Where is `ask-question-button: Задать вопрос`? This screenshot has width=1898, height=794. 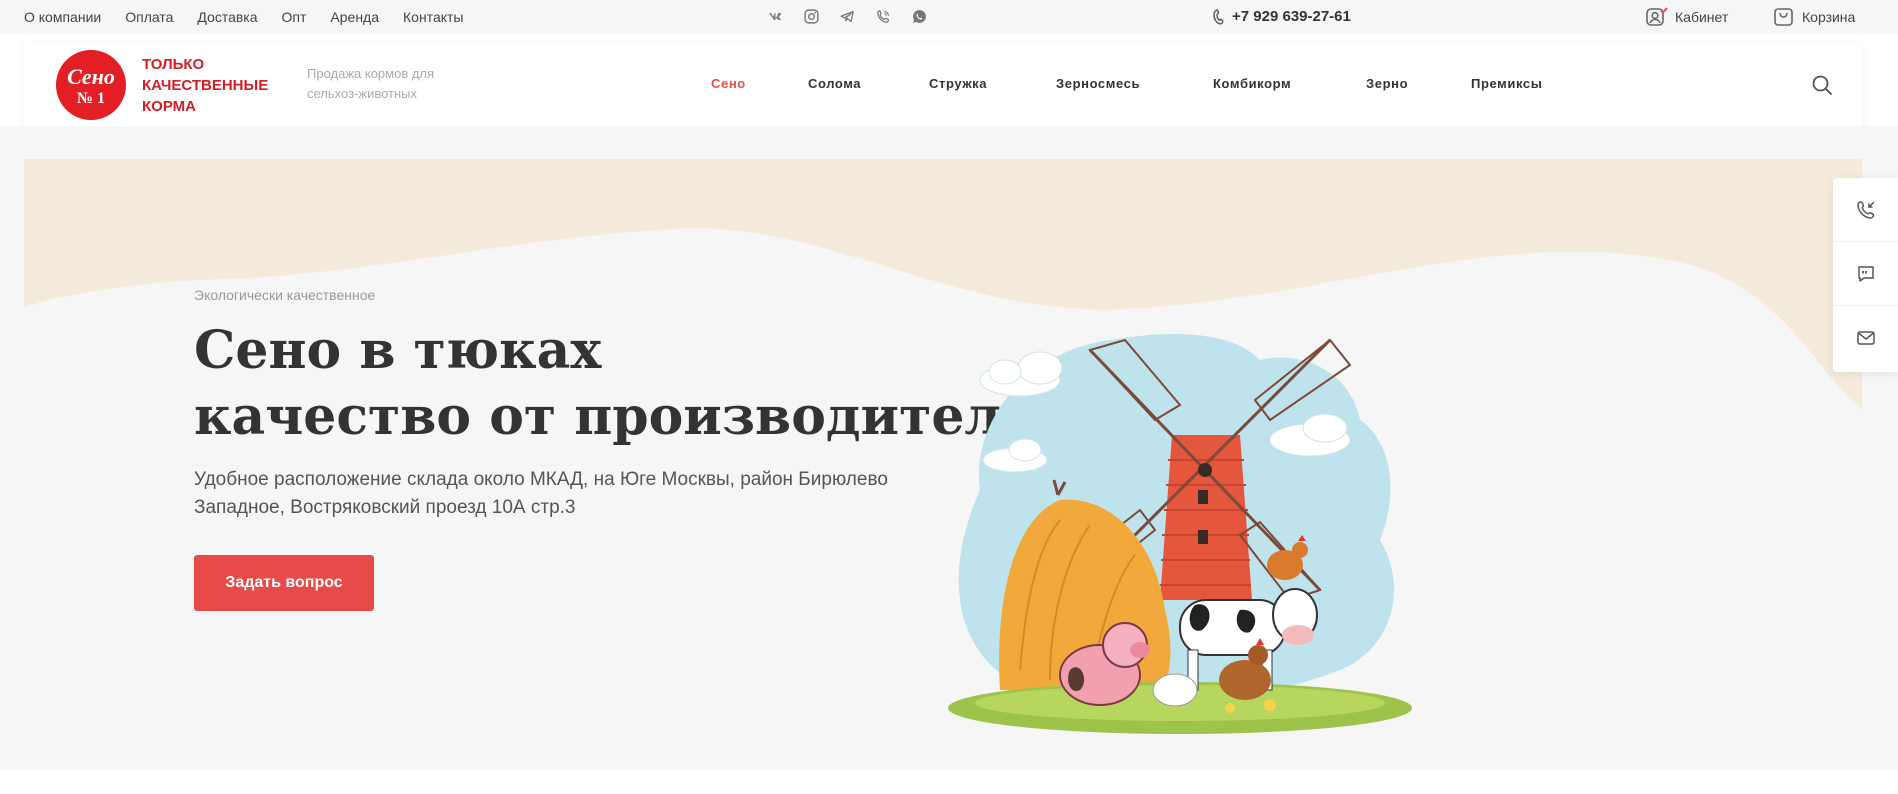 ask-question-button: Задать вопрос is located at coordinates (284, 583).